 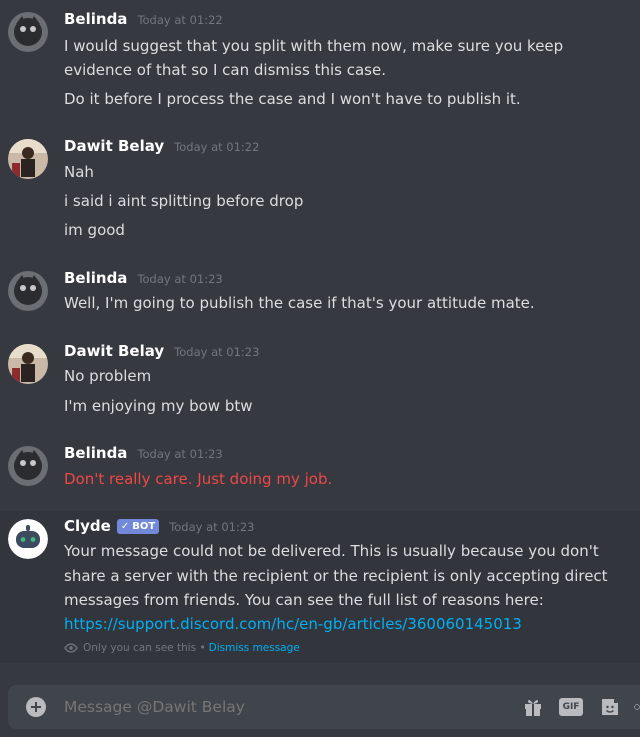 I want to click on author-name: Clyde, so click(x=87, y=526).